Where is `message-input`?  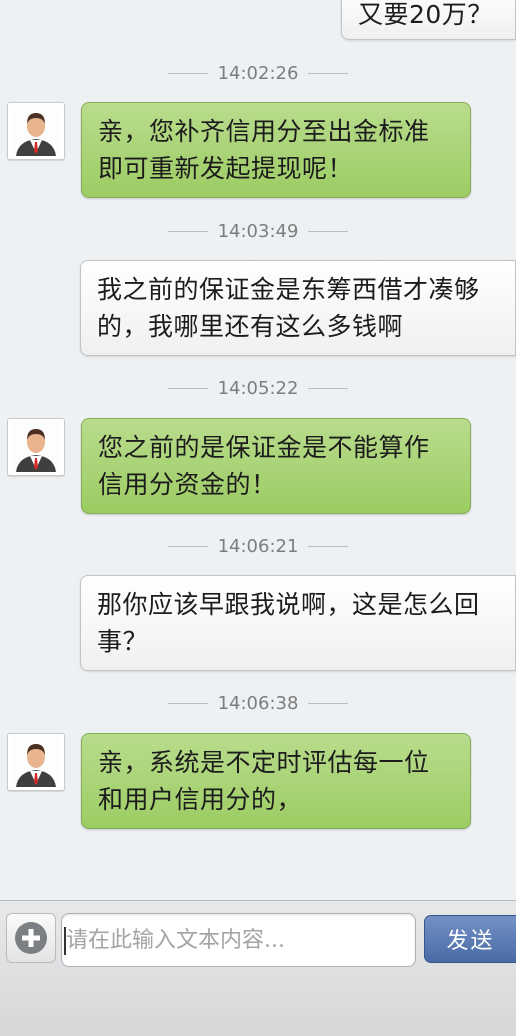
message-input is located at coordinates (238, 940).